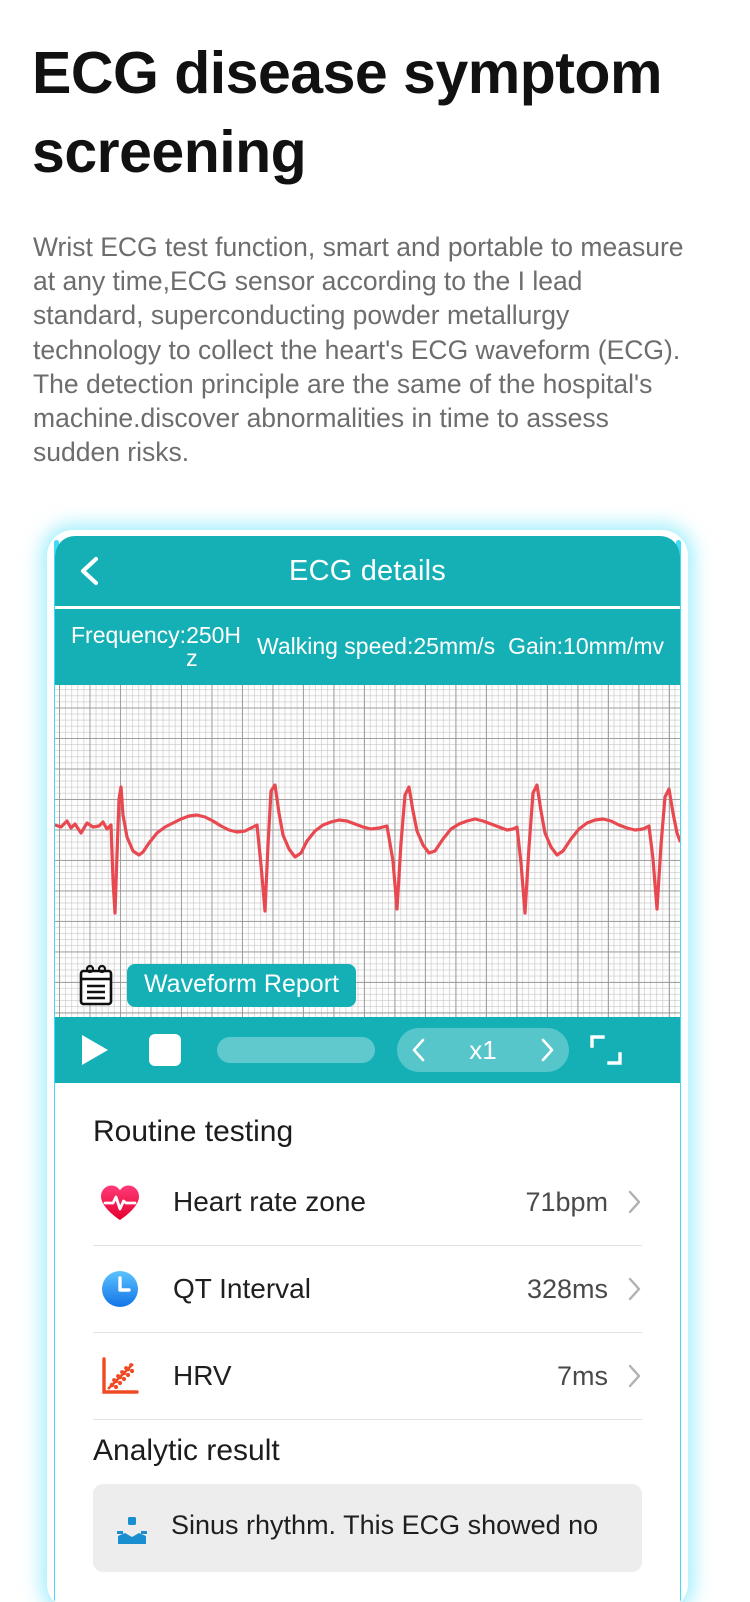  What do you see at coordinates (96, 985) in the screenshot?
I see `clipboard-icon` at bounding box center [96, 985].